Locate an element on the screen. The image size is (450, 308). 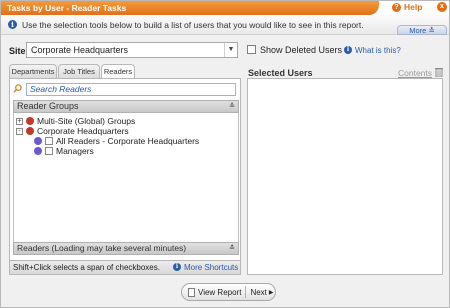
collapse-icon: ≙ is located at coordinates (232, 107).